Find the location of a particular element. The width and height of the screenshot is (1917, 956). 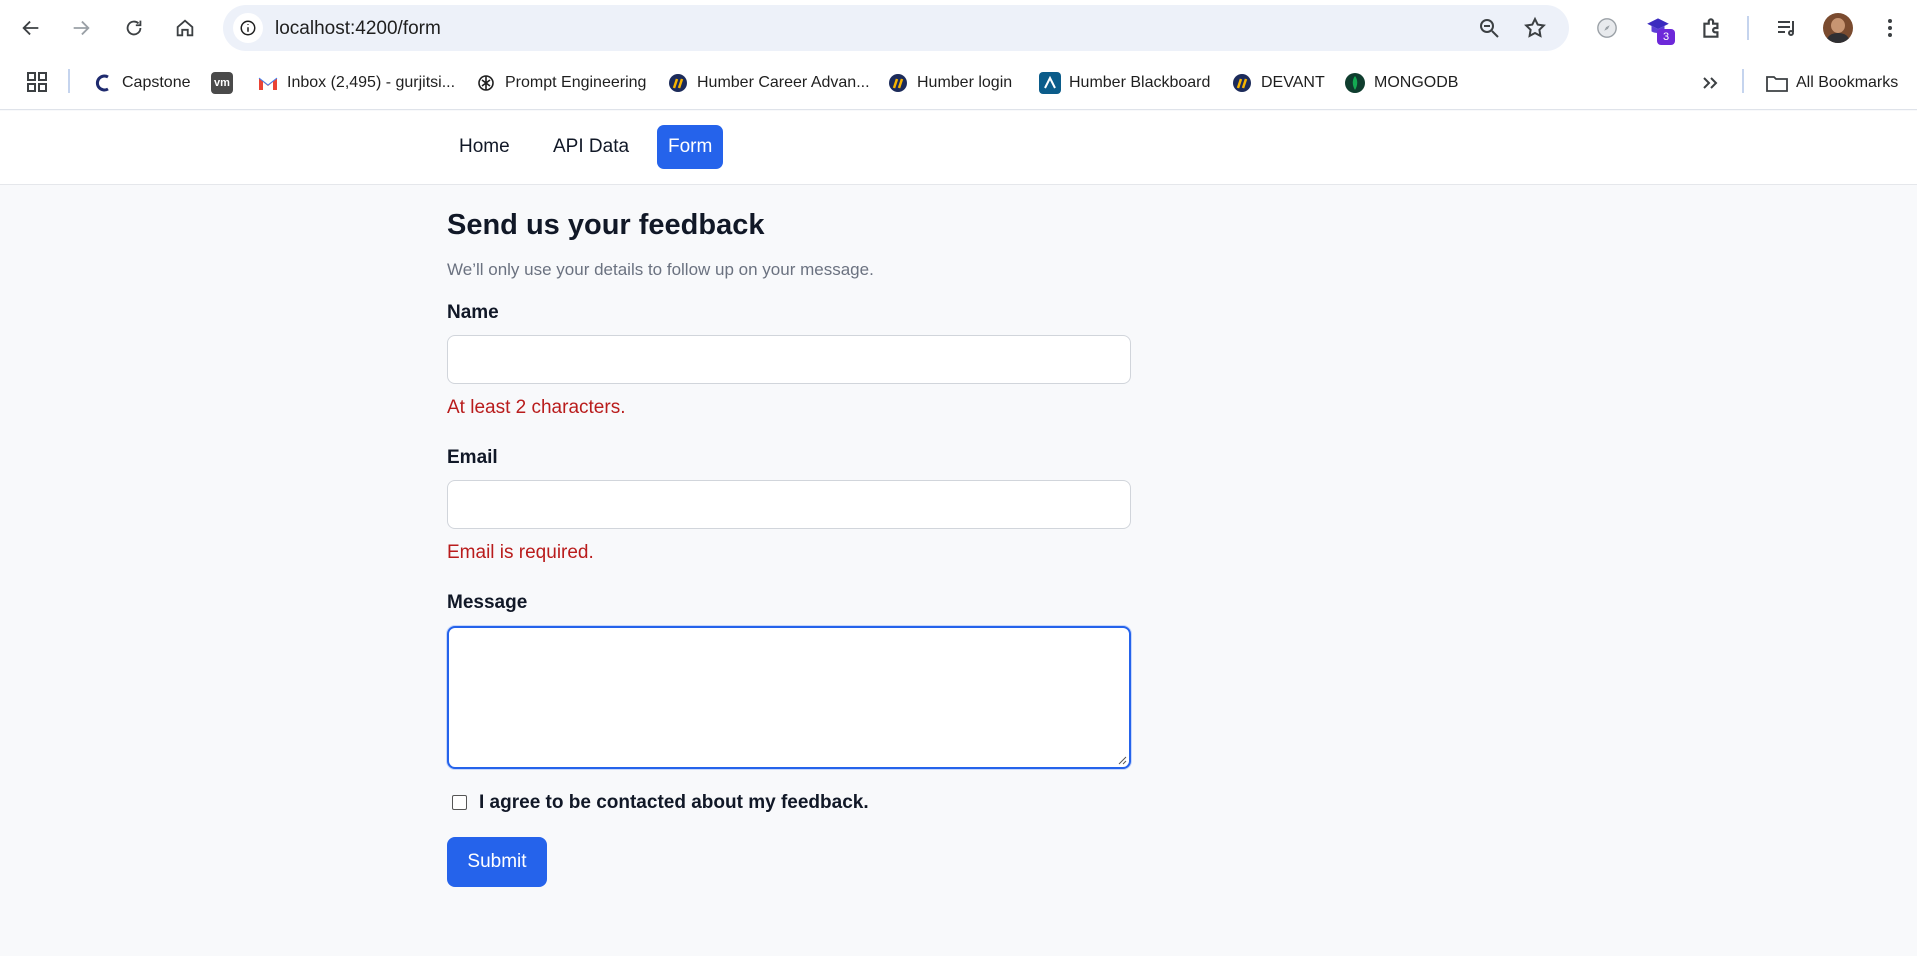

bookmark-humber-blackboard: Humber Blackboard is located at coordinates (1124, 83).